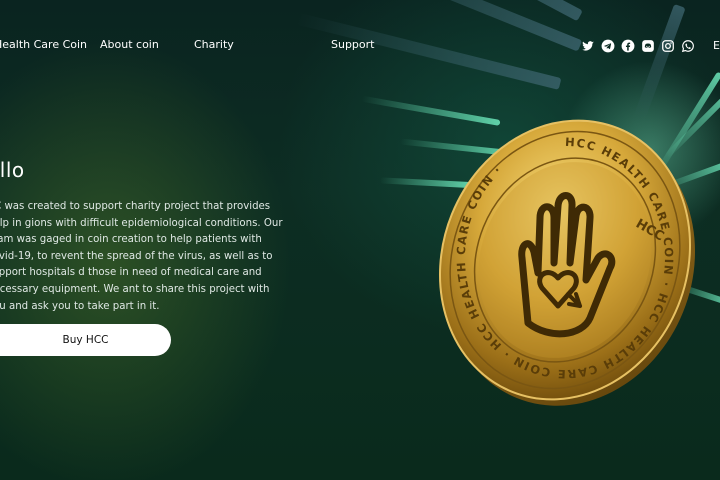 The height and width of the screenshot is (480, 720). Describe the element at coordinates (587, 45) in the screenshot. I see `twitter-icon` at that location.